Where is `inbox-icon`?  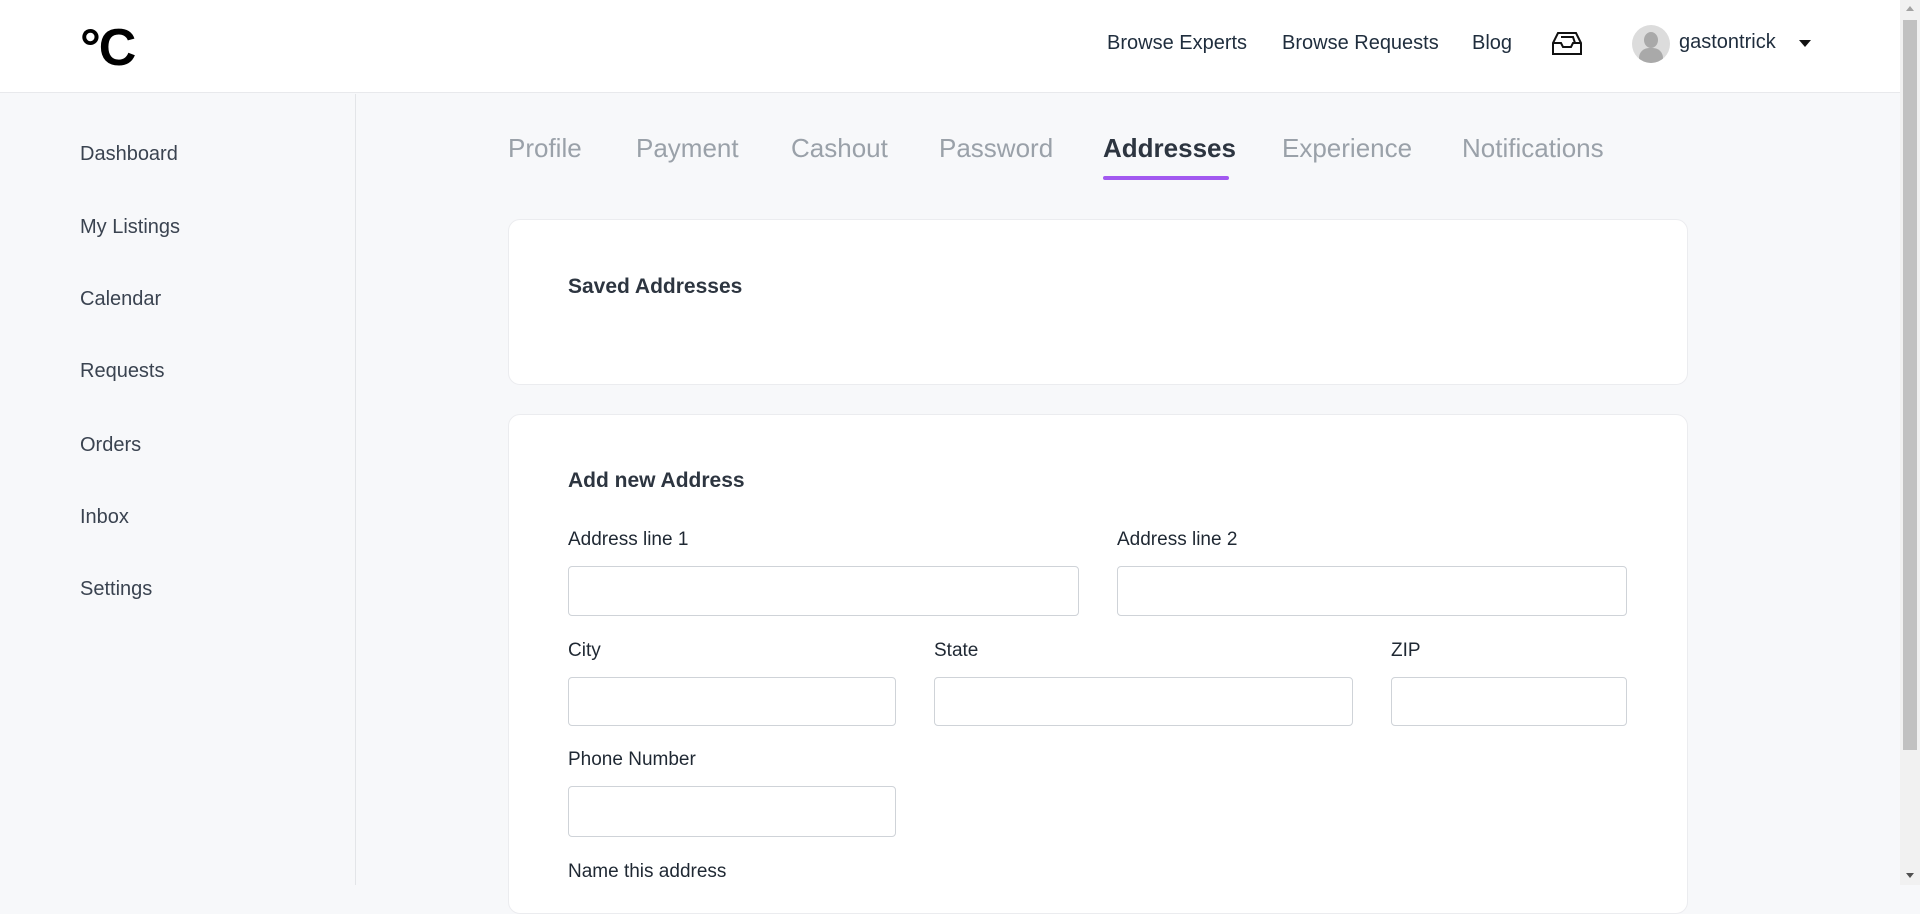 inbox-icon is located at coordinates (1567, 44).